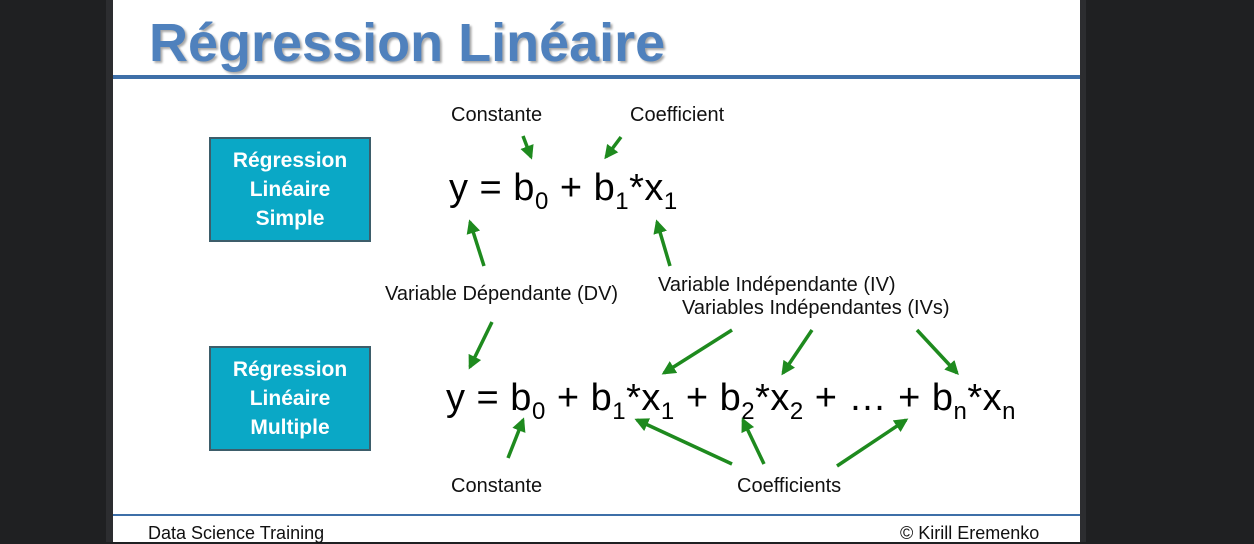 The height and width of the screenshot is (544, 1254). What do you see at coordinates (970, 533) in the screenshot?
I see `footer-copyright: © Kirill Eremenko` at bounding box center [970, 533].